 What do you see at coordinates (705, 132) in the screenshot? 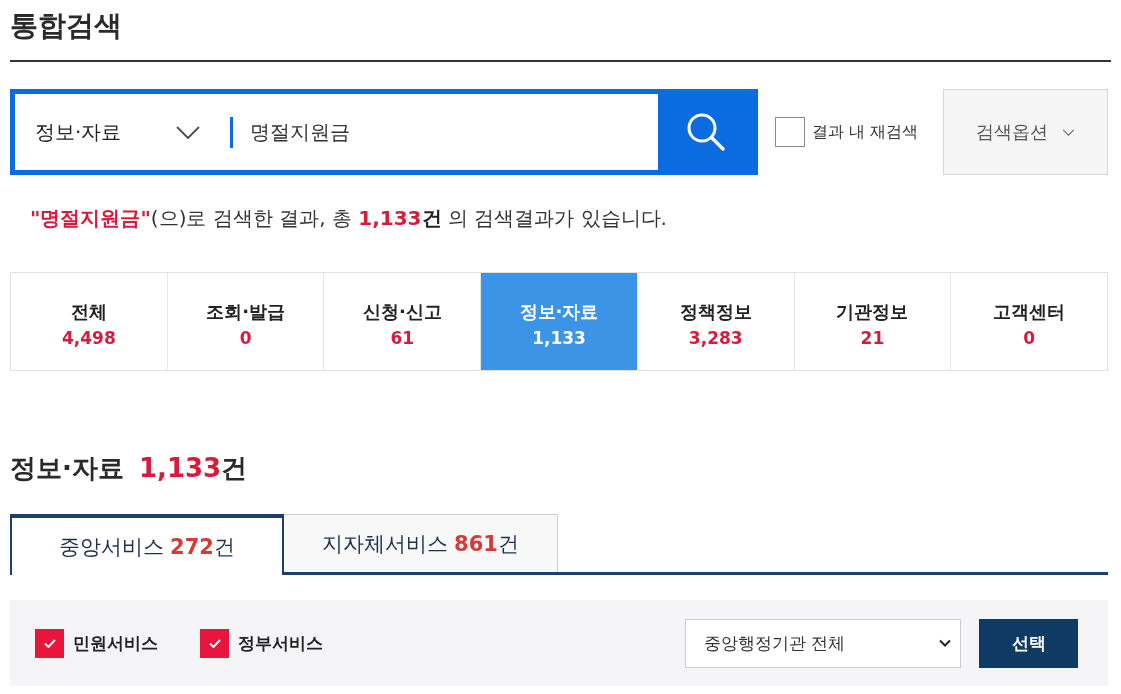
I see `search-icon` at bounding box center [705, 132].